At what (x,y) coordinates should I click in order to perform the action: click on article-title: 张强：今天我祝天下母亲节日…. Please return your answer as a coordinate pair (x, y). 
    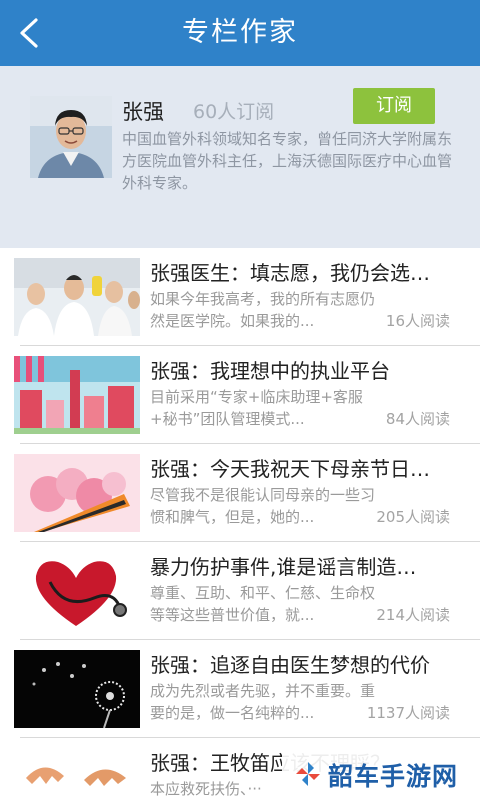
    Looking at the image, I should click on (290, 469).